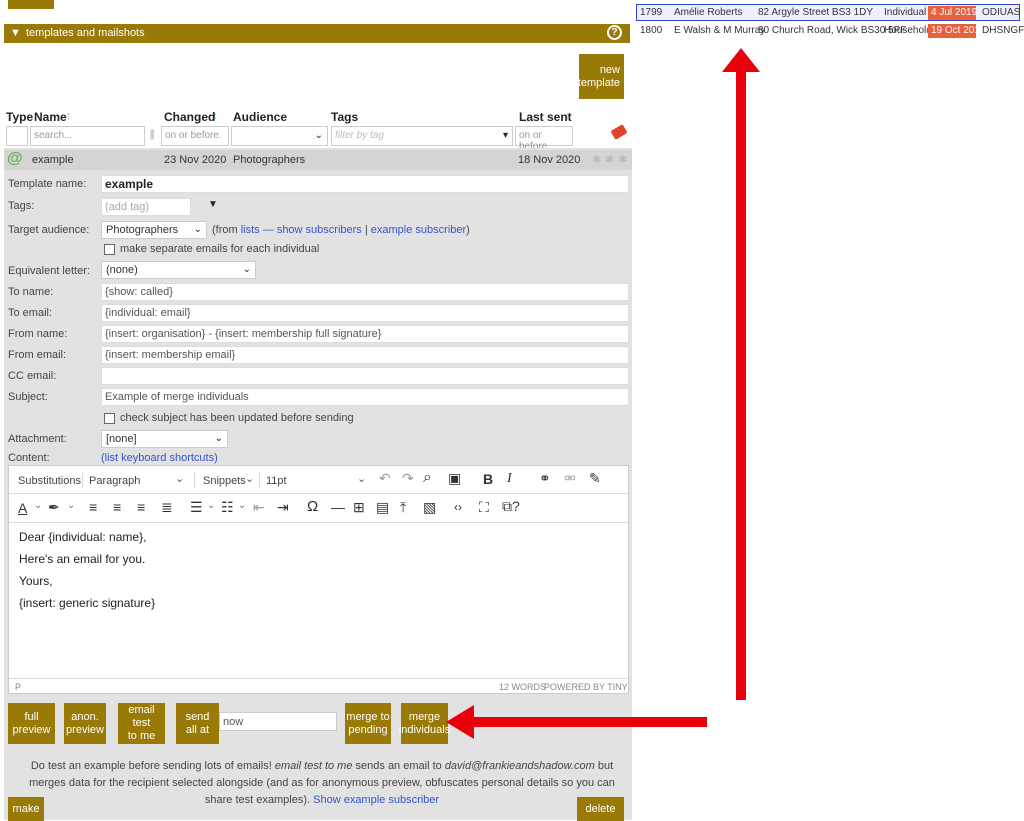 This screenshot has height=821, width=1024. Describe the element at coordinates (589, 722) in the screenshot. I see `left-arrow-shaft` at that location.